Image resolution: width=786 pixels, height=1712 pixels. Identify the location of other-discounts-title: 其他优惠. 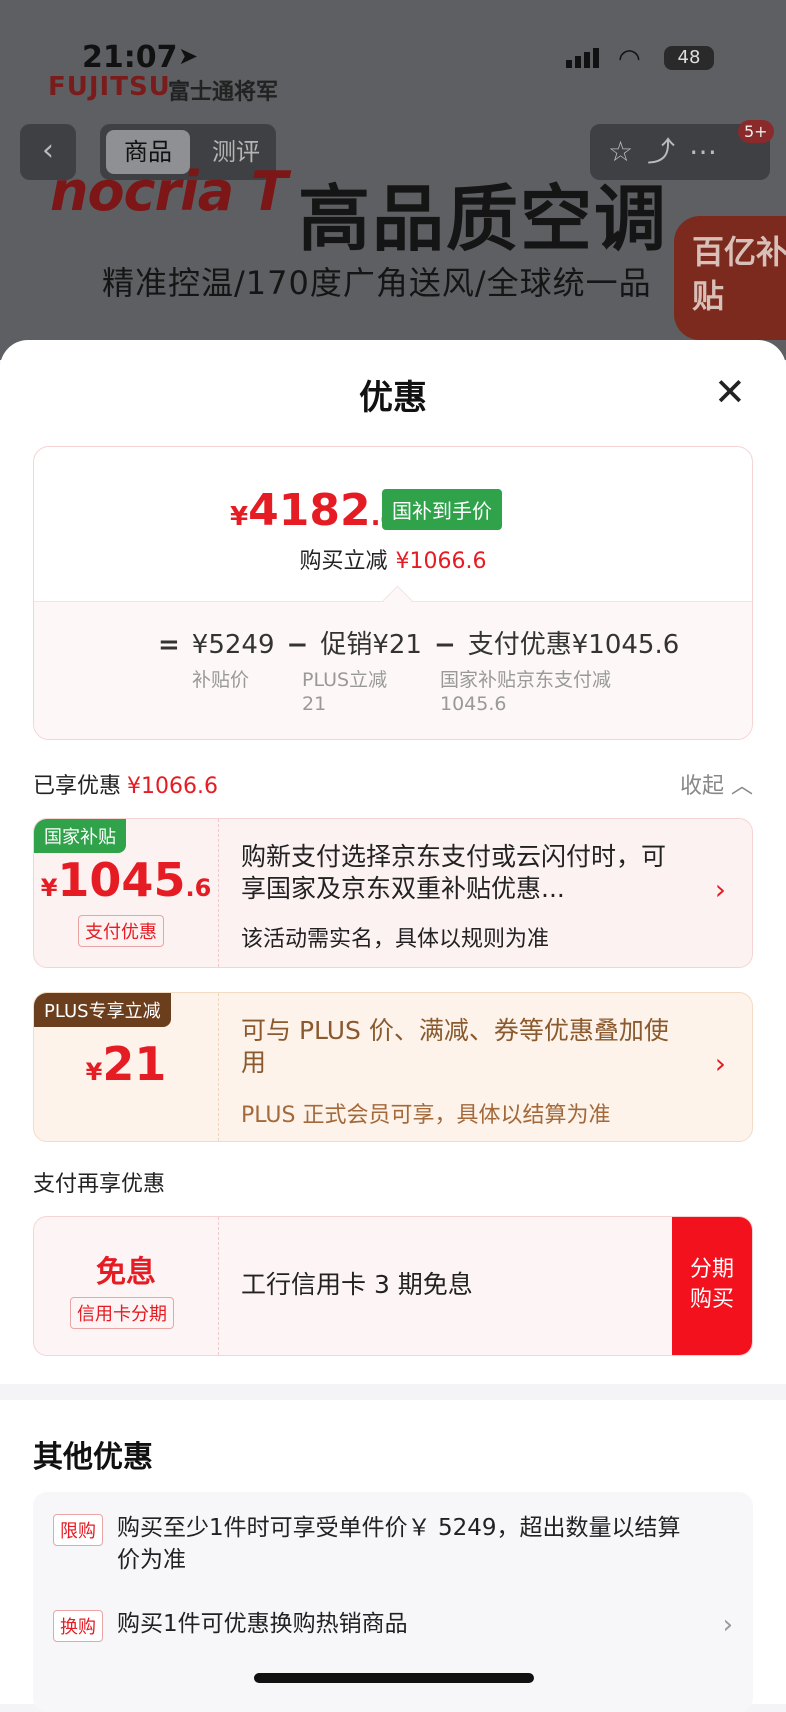
(93, 1457).